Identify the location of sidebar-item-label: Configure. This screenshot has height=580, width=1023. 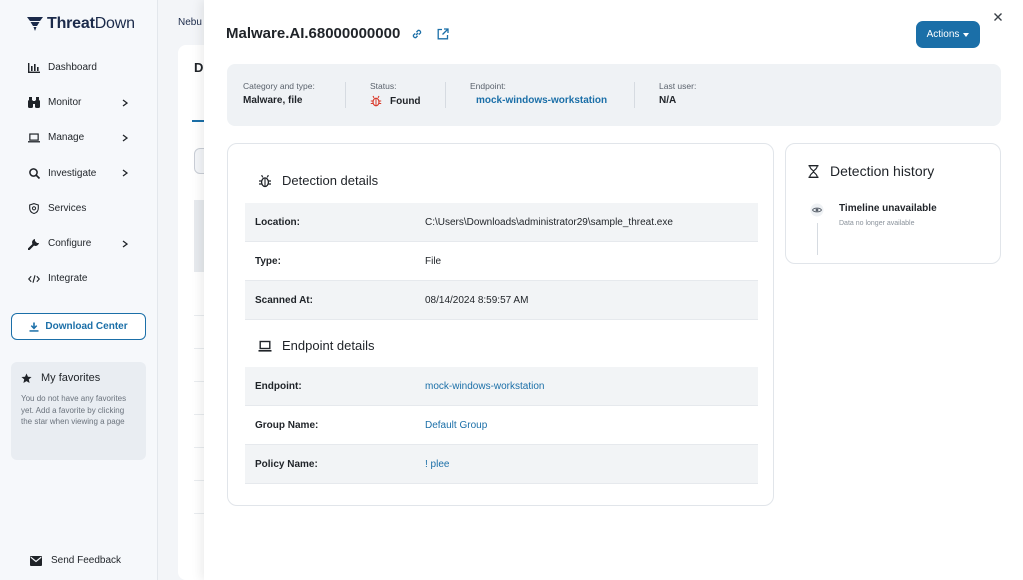
(70, 244).